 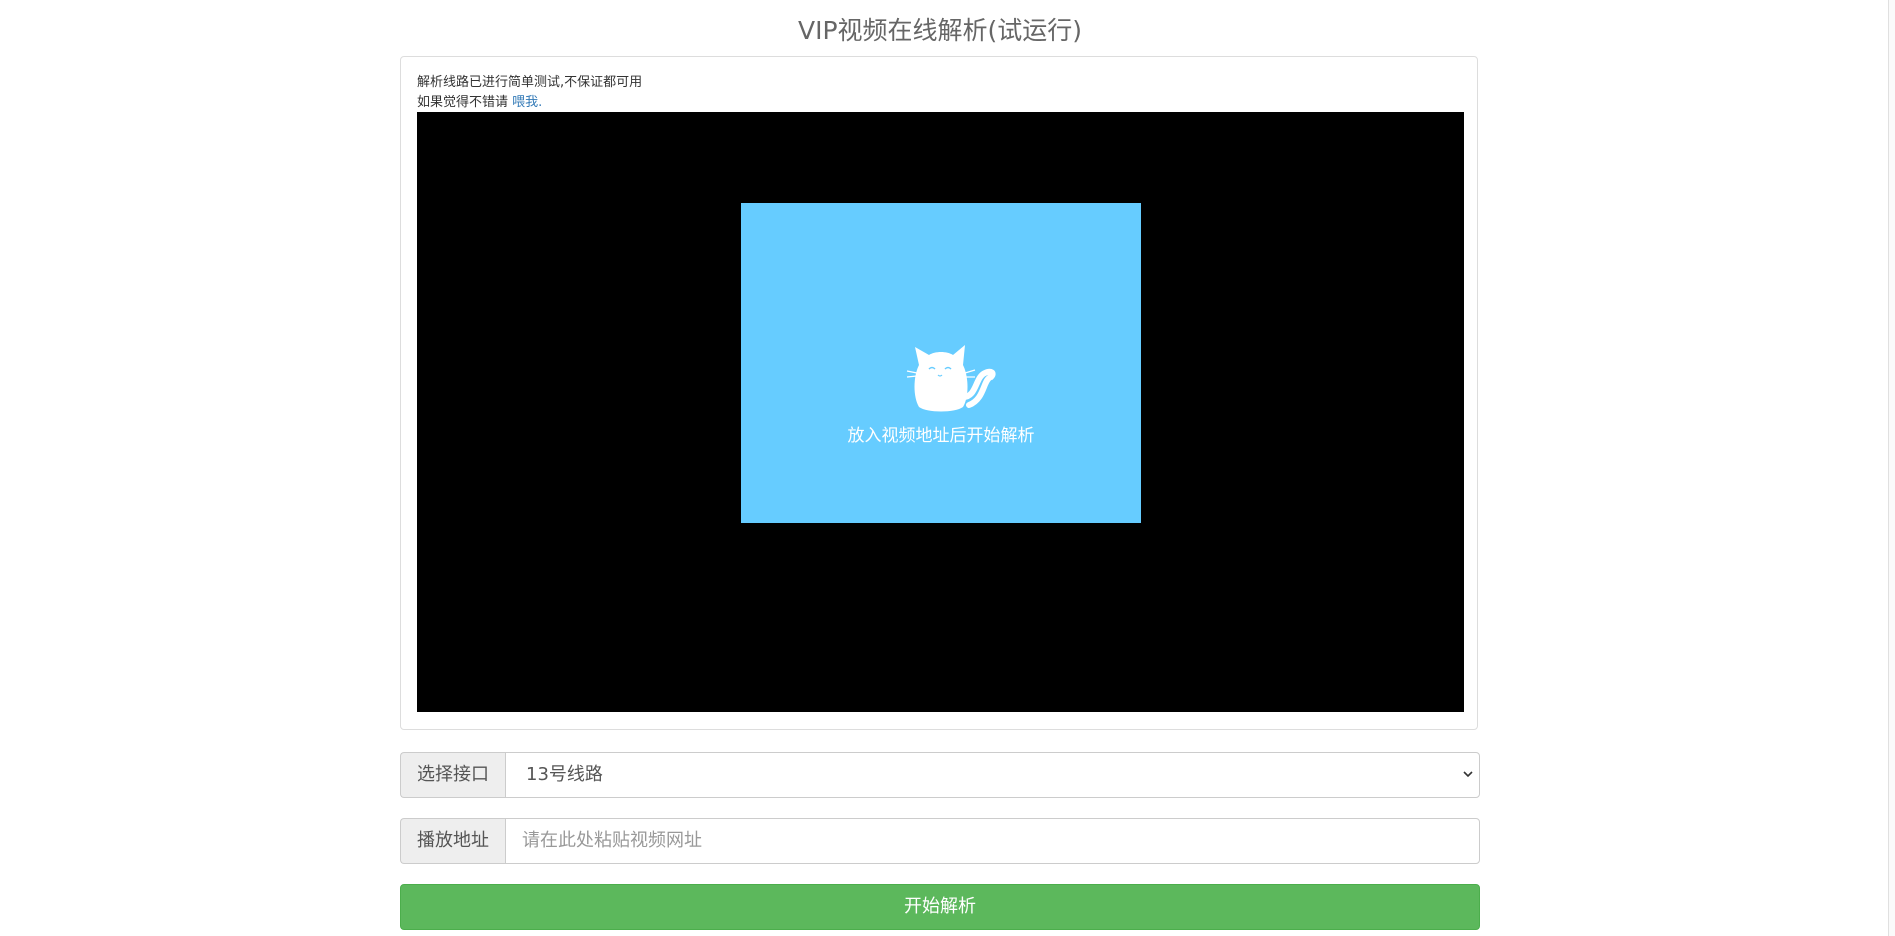 I want to click on scrollbar, so click(x=1891, y=468).